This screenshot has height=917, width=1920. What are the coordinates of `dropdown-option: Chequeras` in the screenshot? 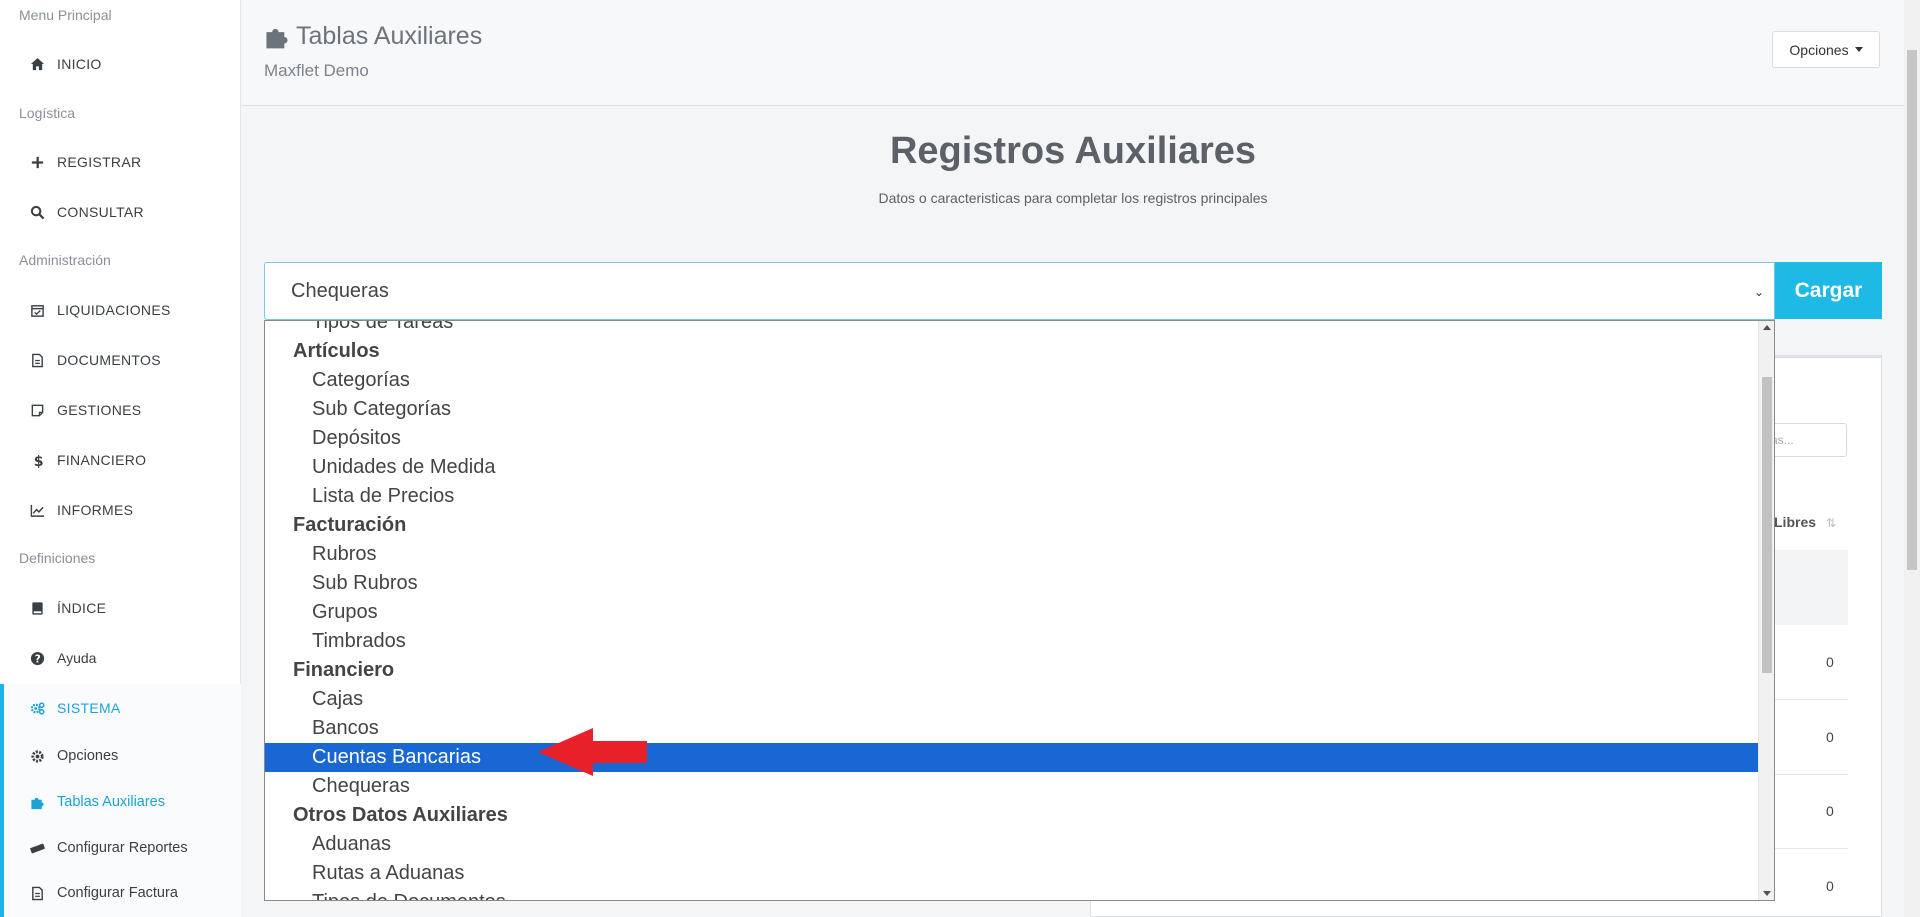 It's located at (1012, 786).